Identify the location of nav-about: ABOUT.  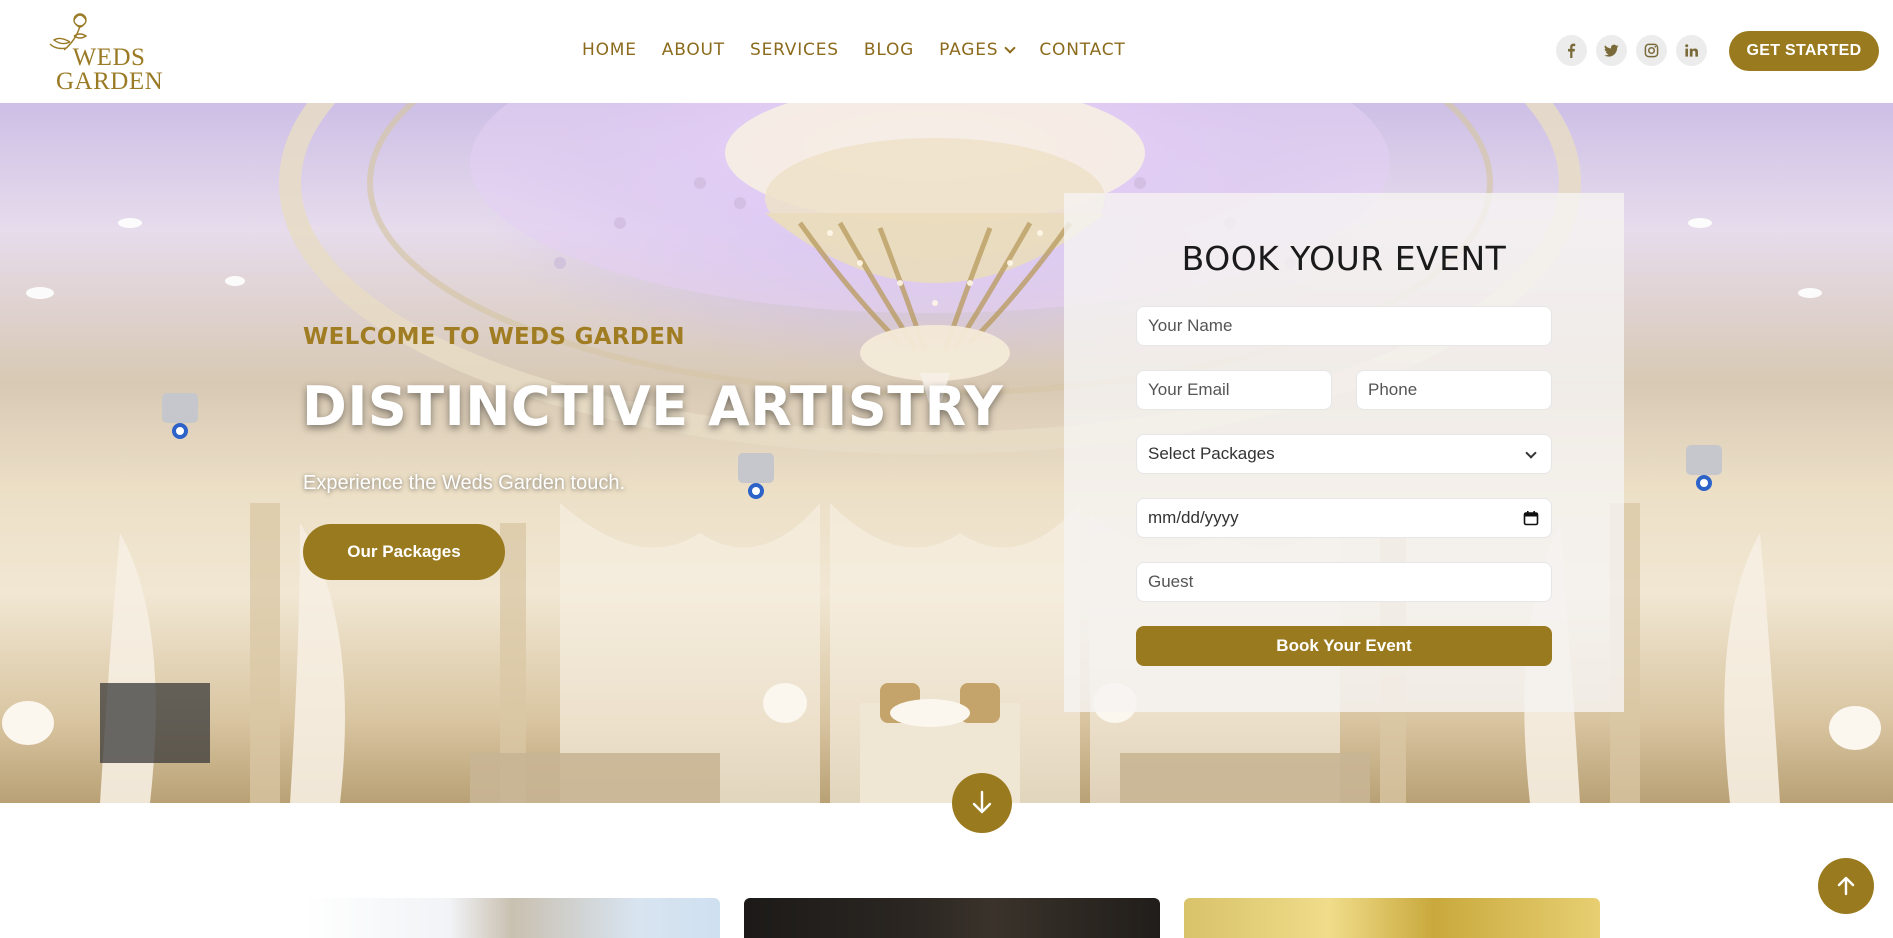
(693, 50).